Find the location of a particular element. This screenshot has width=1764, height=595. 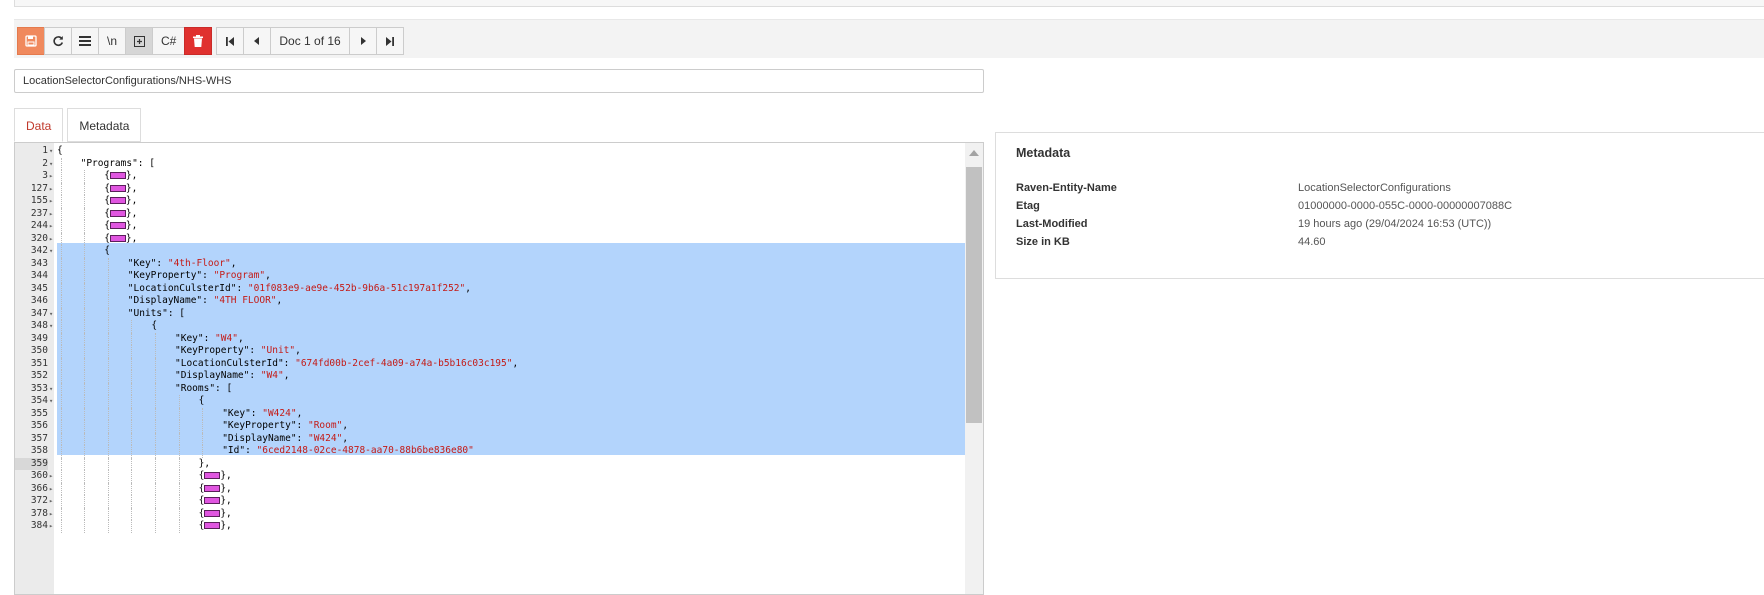

line-number: 155 is located at coordinates (39, 200).